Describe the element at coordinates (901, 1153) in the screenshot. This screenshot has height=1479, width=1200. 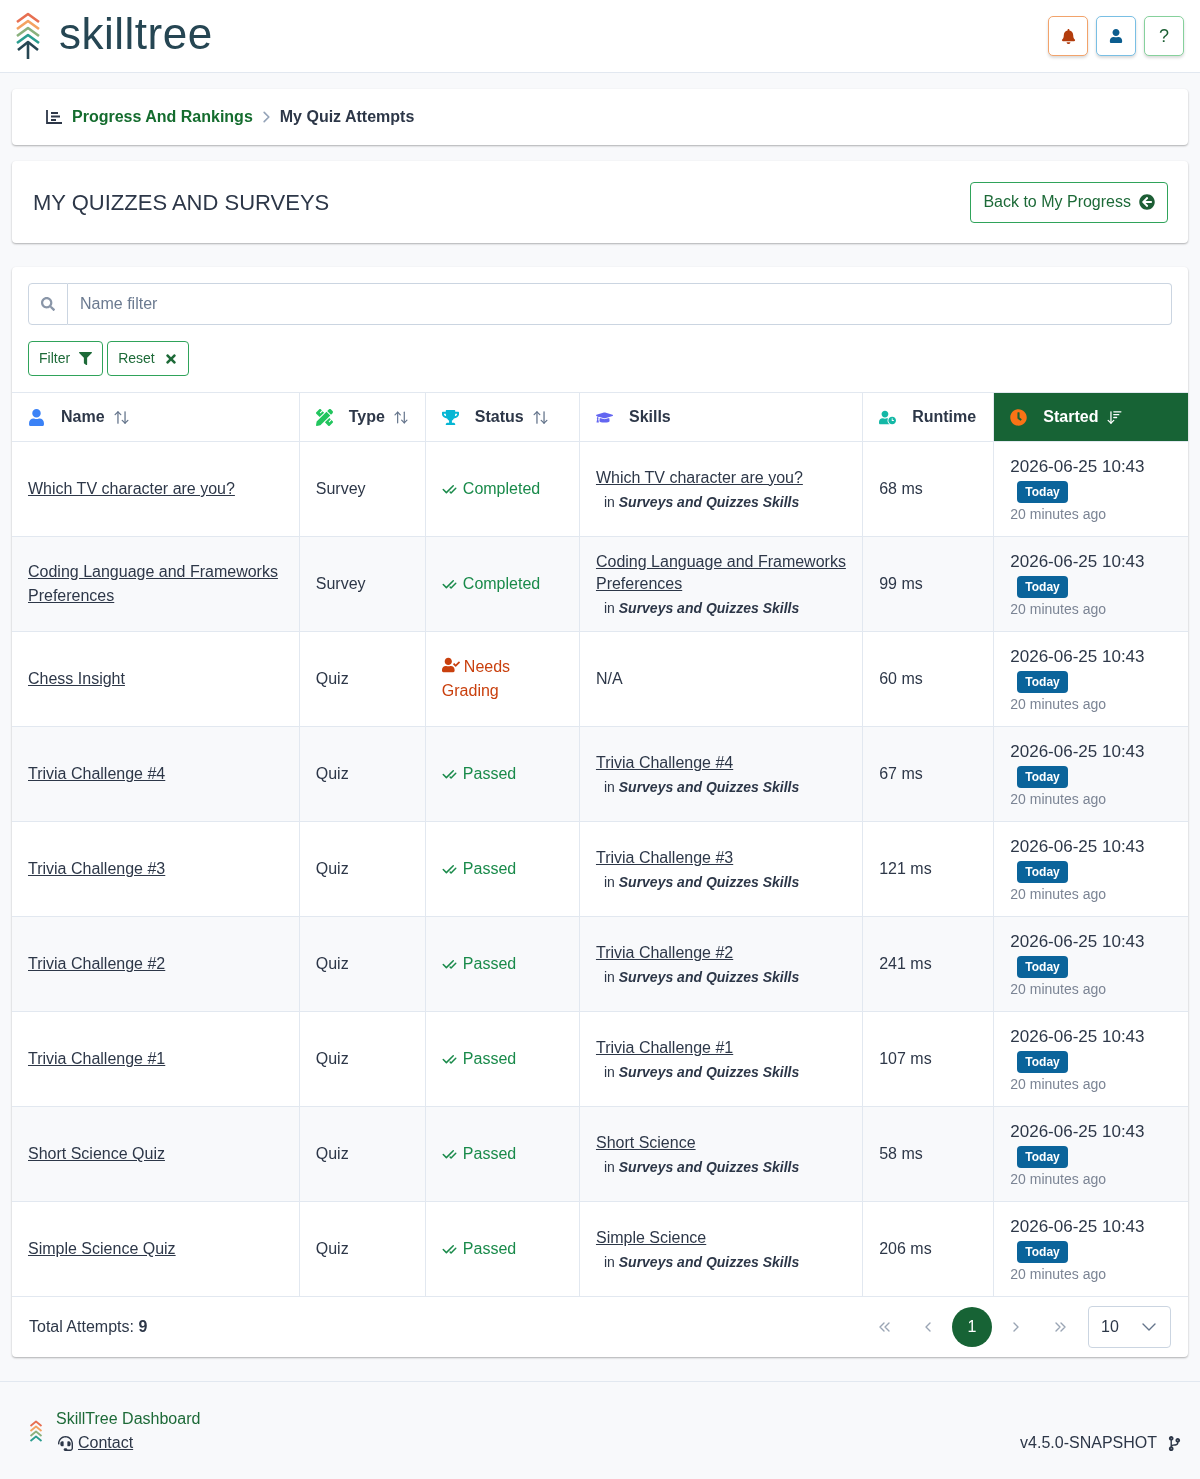
I see `runtime-text: 58 ms` at that location.